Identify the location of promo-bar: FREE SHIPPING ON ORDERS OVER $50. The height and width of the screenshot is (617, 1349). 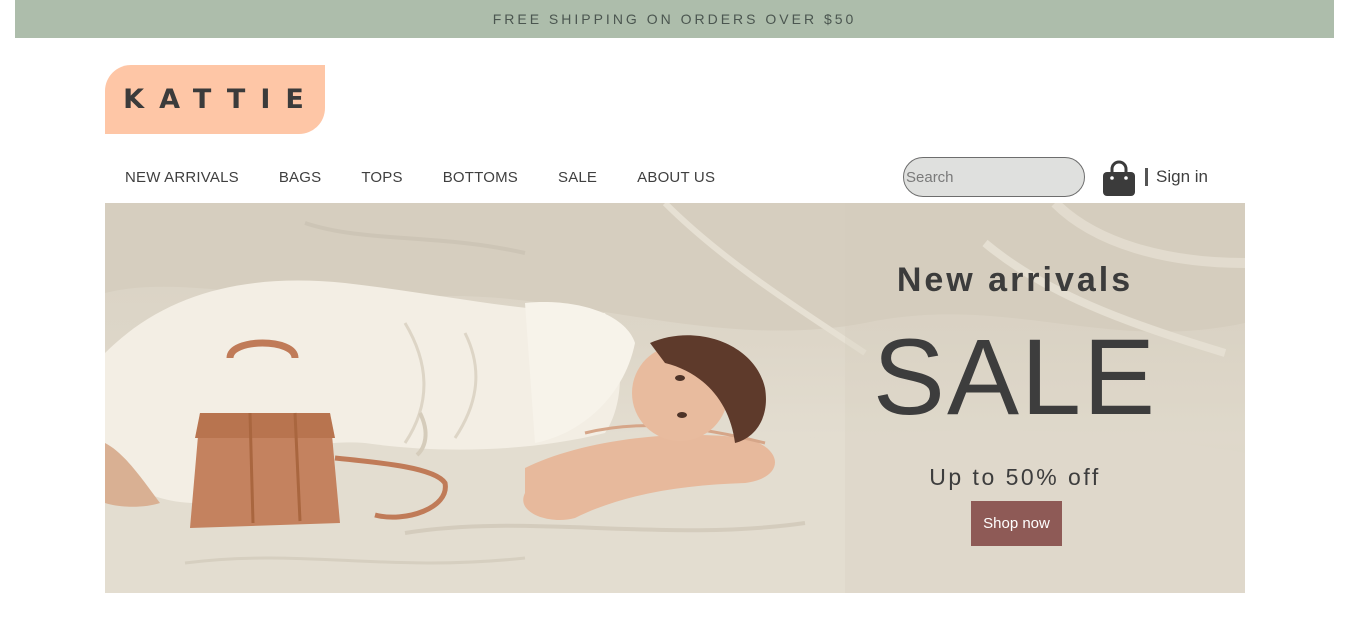
(674, 19).